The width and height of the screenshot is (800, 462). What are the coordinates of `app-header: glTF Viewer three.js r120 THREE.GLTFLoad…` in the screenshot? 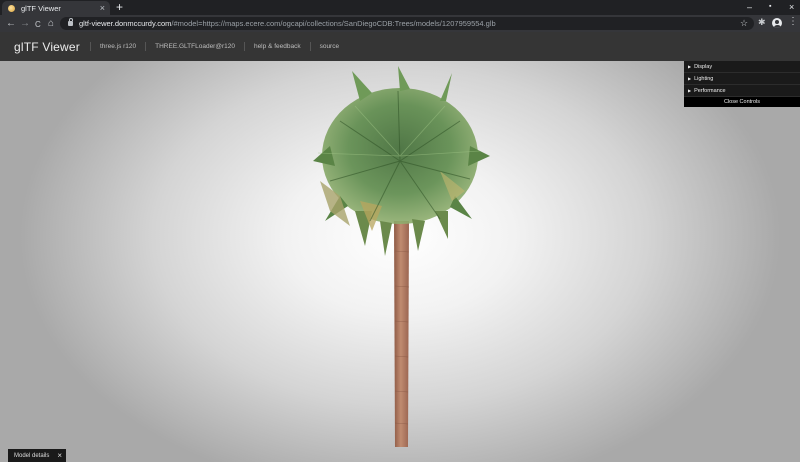 It's located at (400, 46).